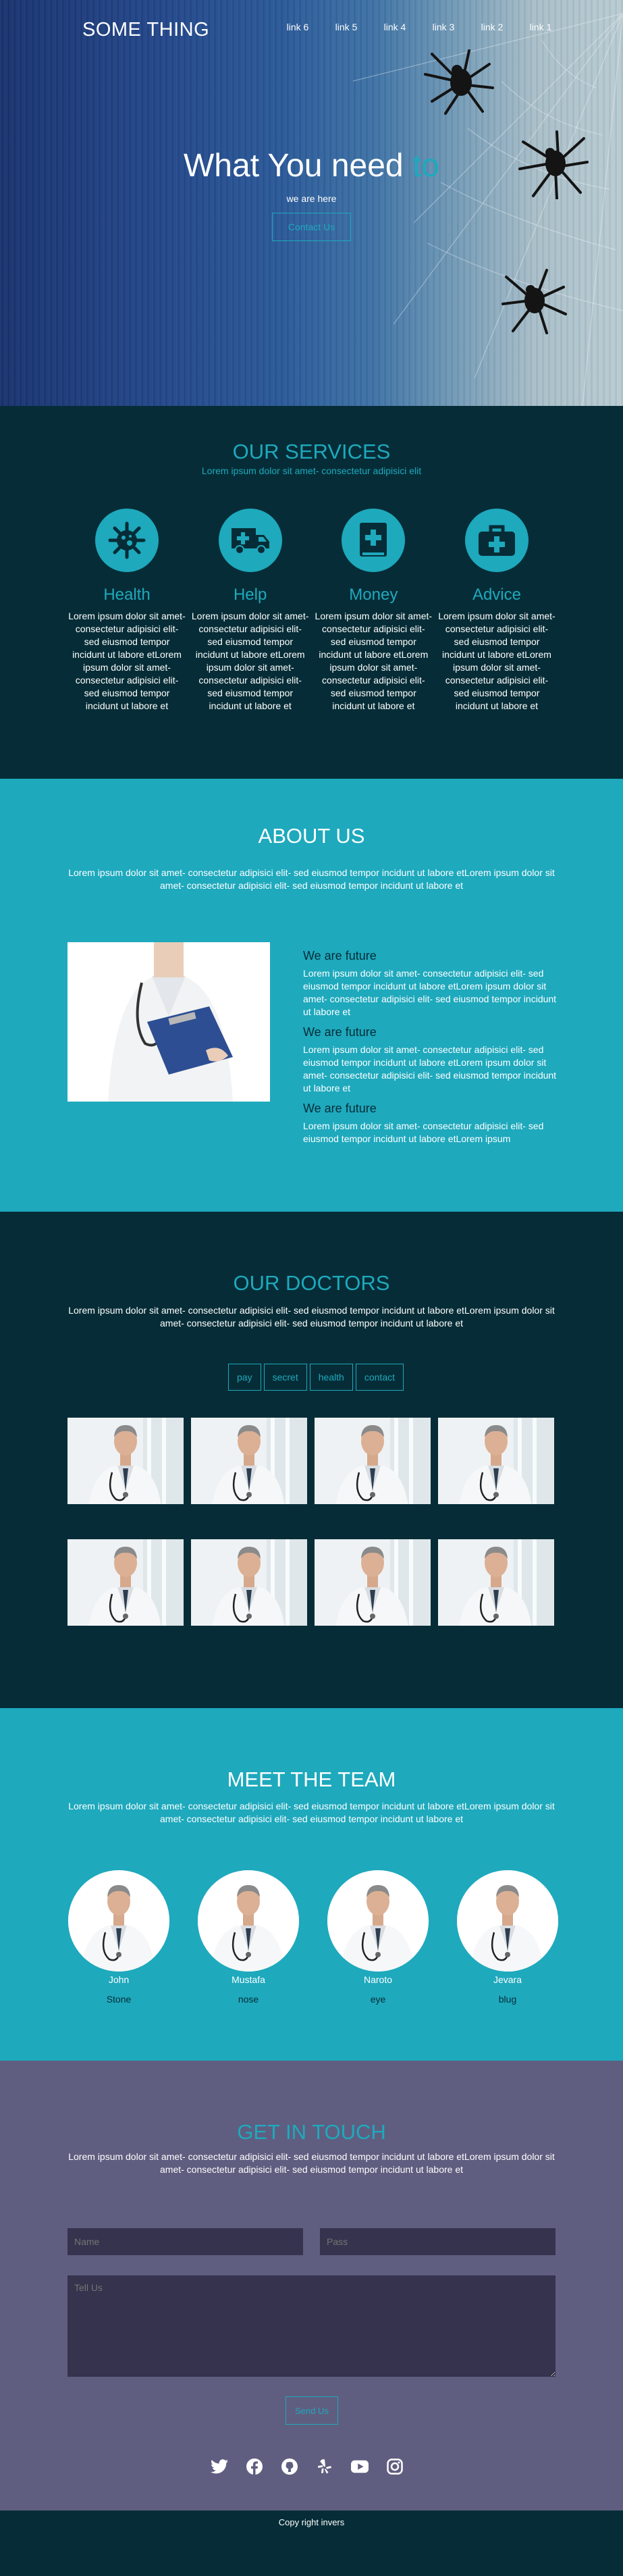  What do you see at coordinates (311, 2543) in the screenshot?
I see `footer: Copy right invers` at bounding box center [311, 2543].